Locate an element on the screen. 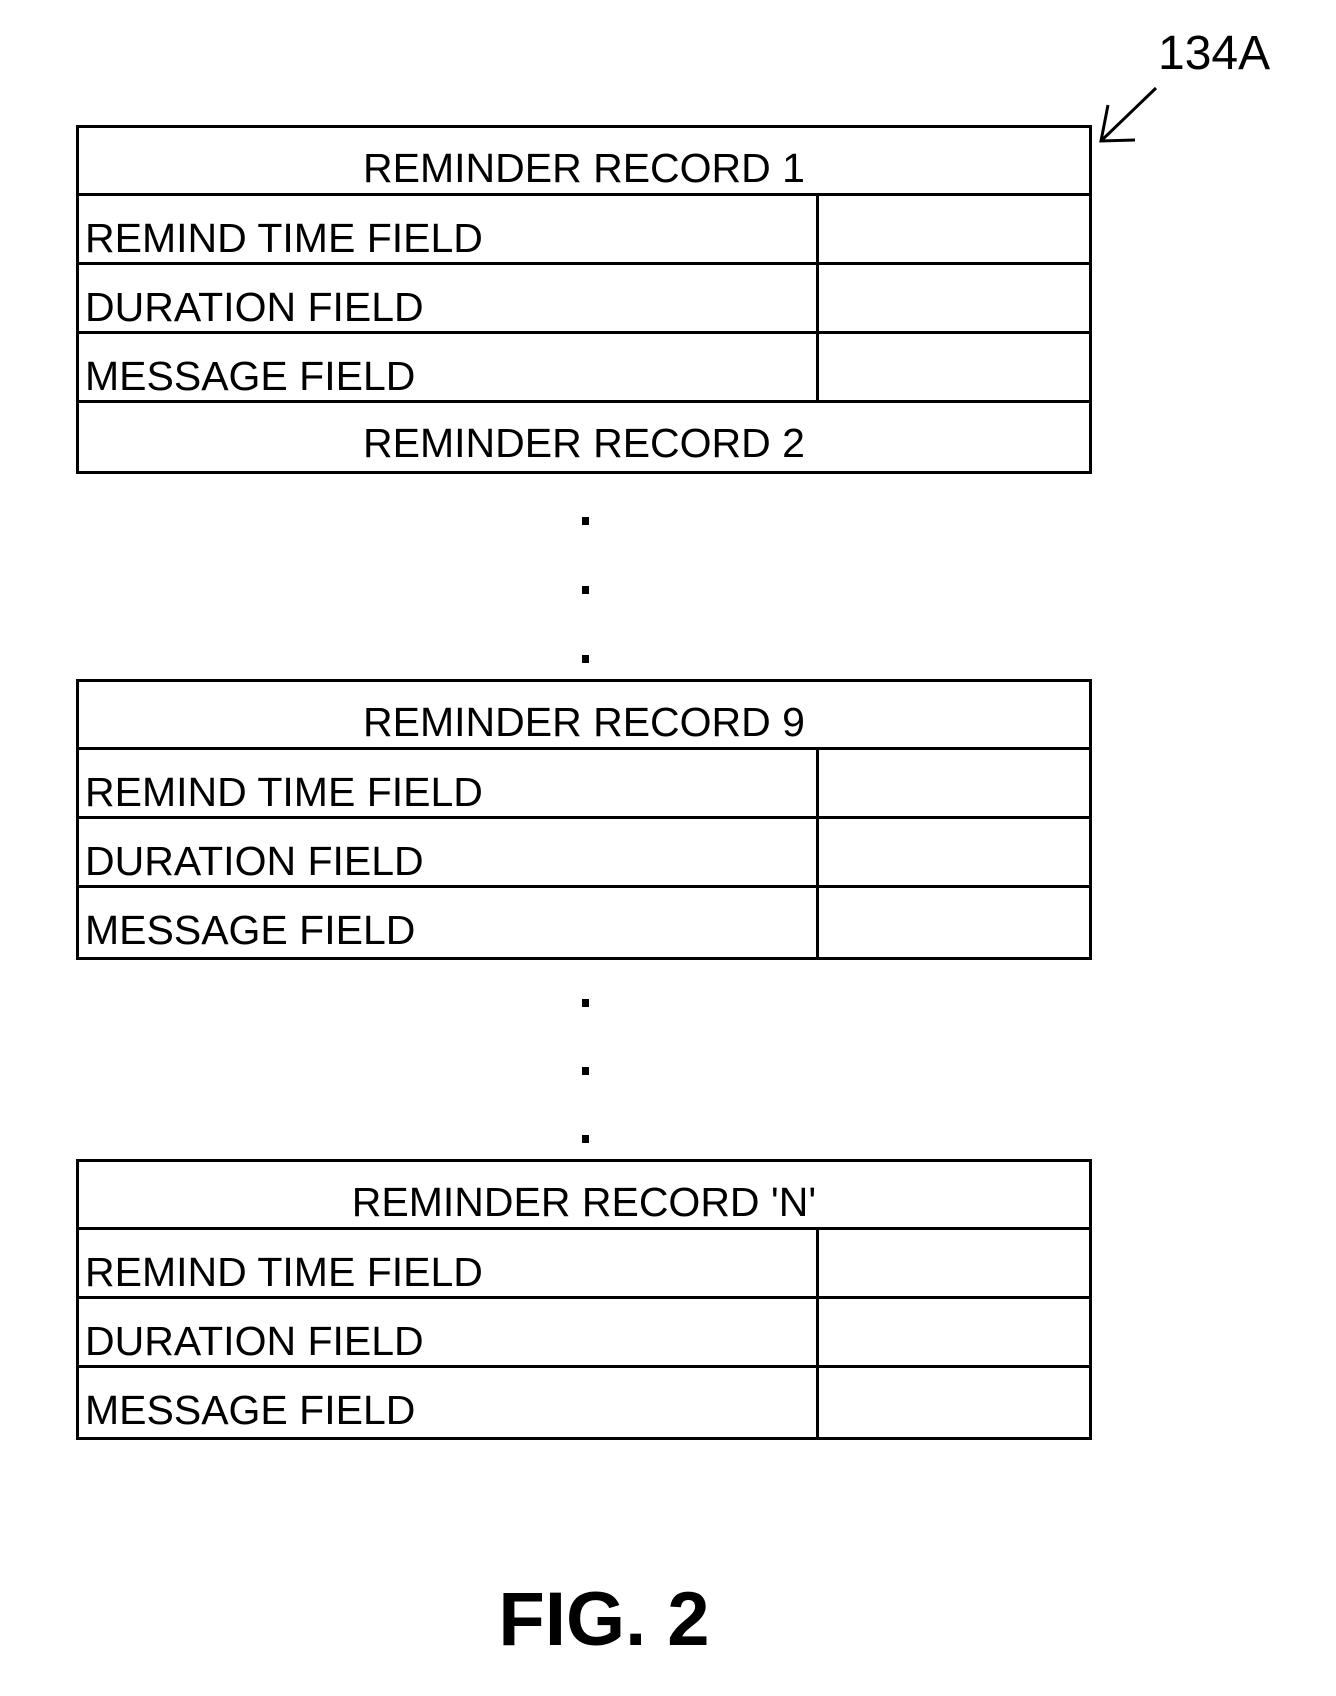 Image resolution: width=1336 pixels, height=1696 pixels. record-title: REMINDER RECORD 9 is located at coordinates (584, 716).